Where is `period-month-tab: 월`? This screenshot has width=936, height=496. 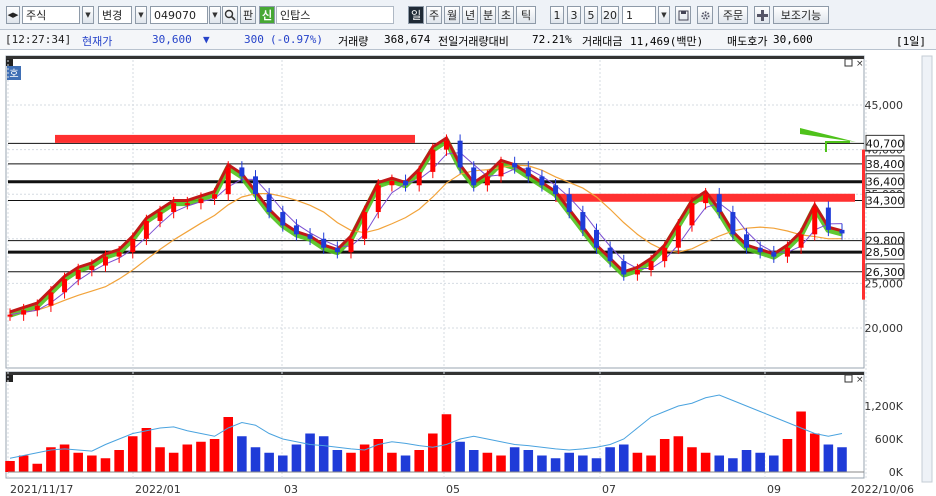 period-month-tab: 월 is located at coordinates (452, 15).